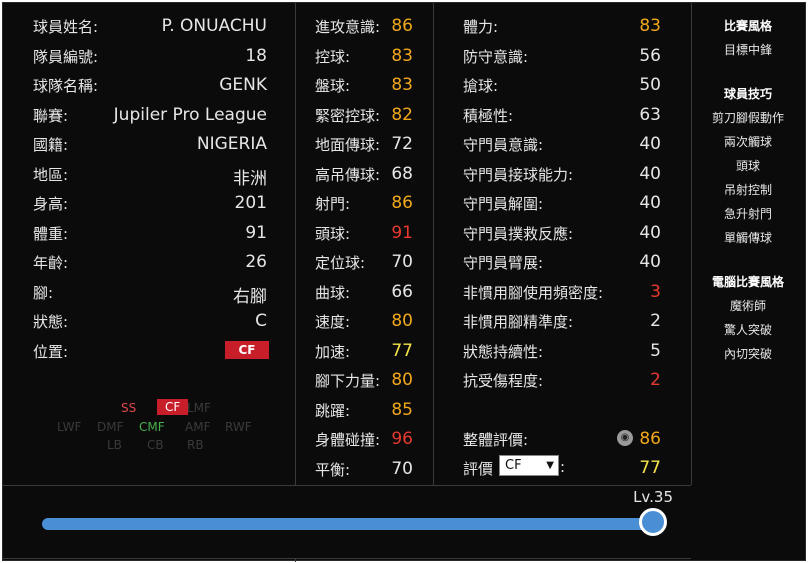 The image size is (808, 563). I want to click on position-map-label: LWF, so click(69, 427).